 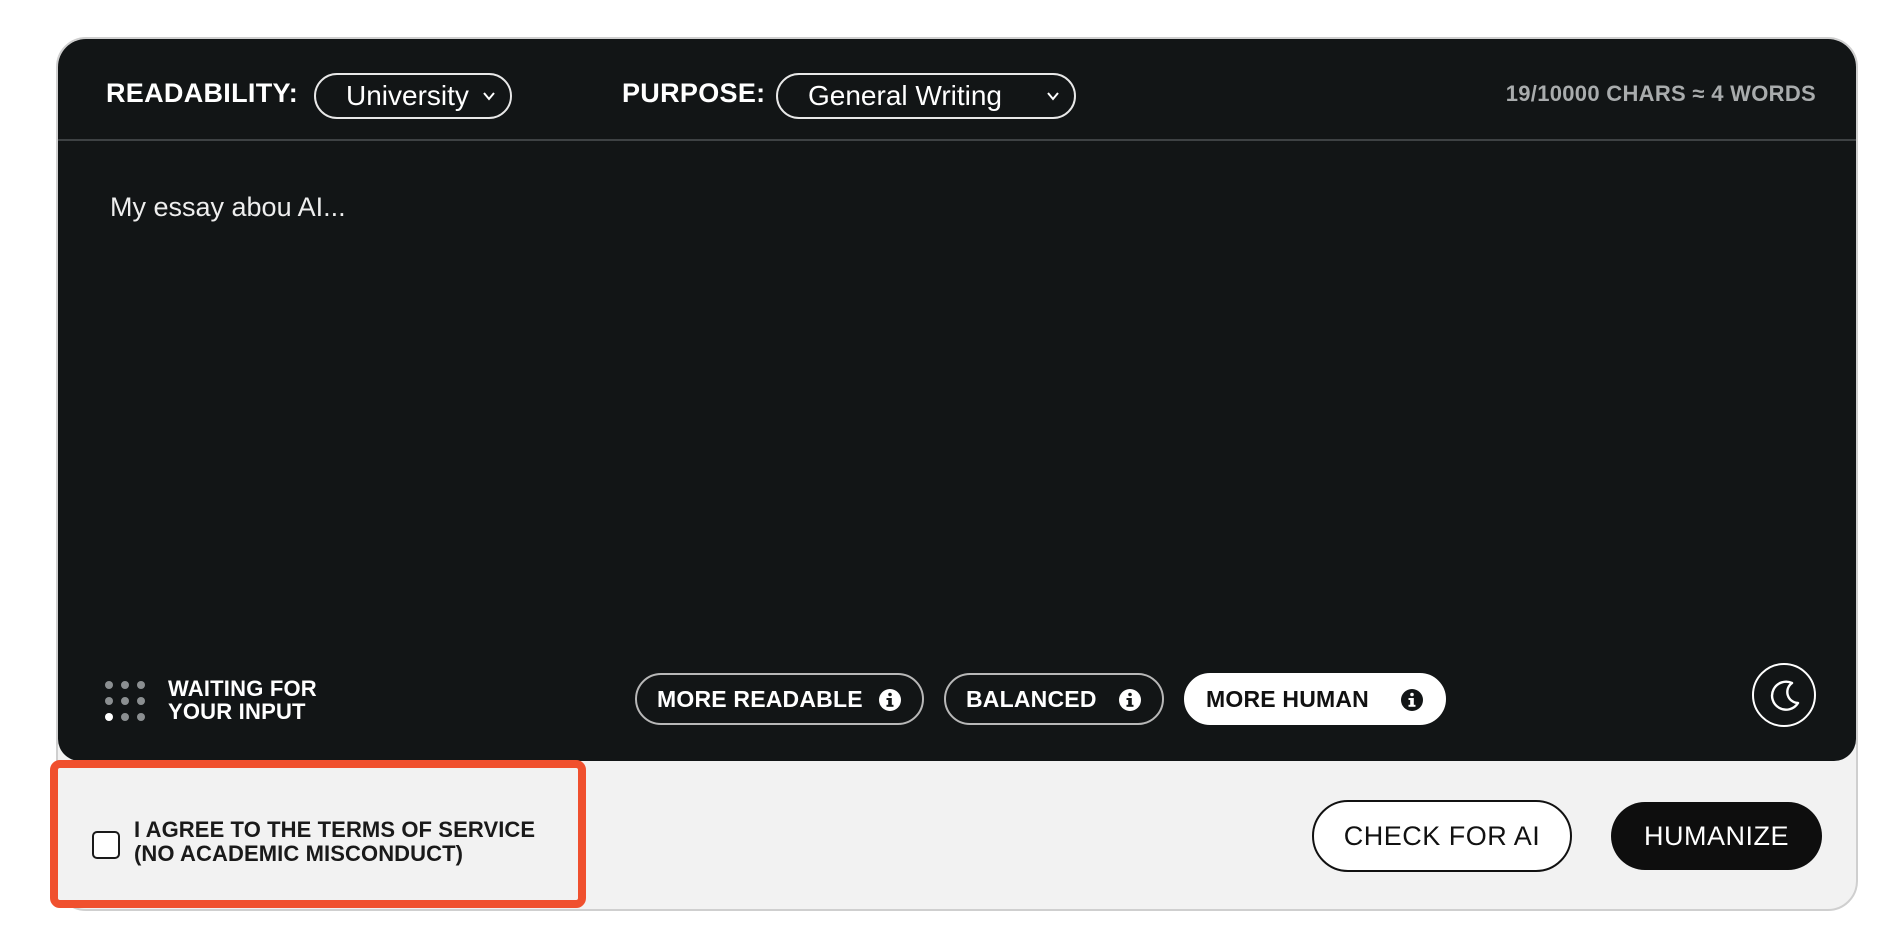 I want to click on readability-value: University, so click(x=407, y=95).